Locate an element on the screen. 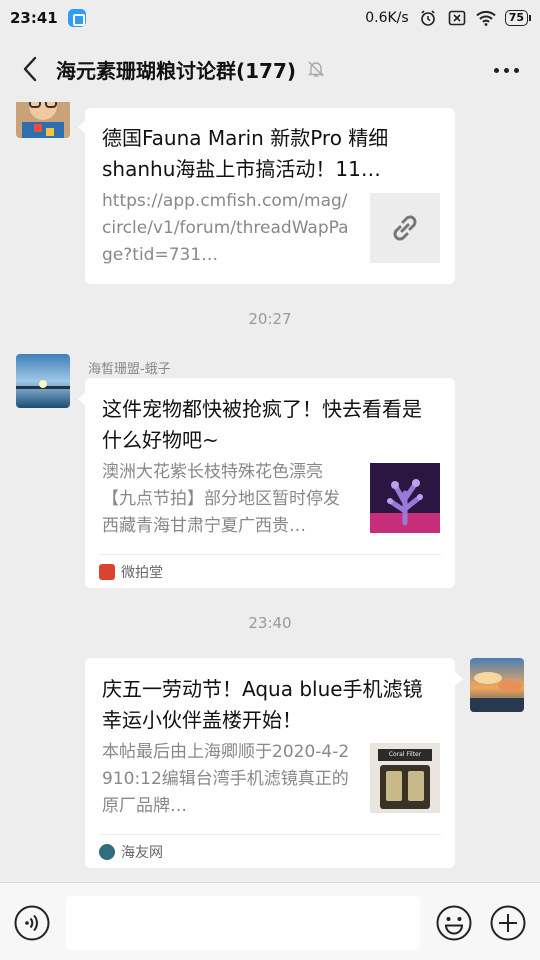 The height and width of the screenshot is (960, 540). voice-input-button is located at coordinates (32, 923).